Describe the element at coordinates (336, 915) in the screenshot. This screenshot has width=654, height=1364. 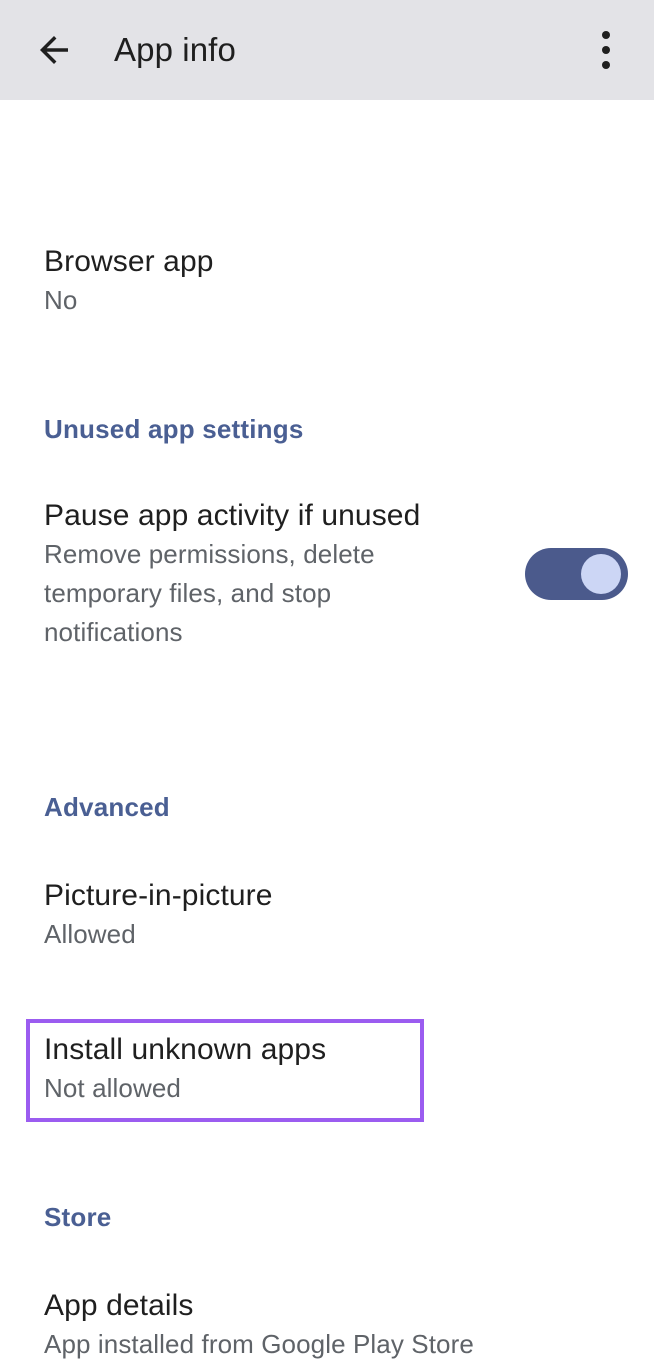
I see `pref-picture-in-picture-text: Picture-in-picture Allowed` at that location.